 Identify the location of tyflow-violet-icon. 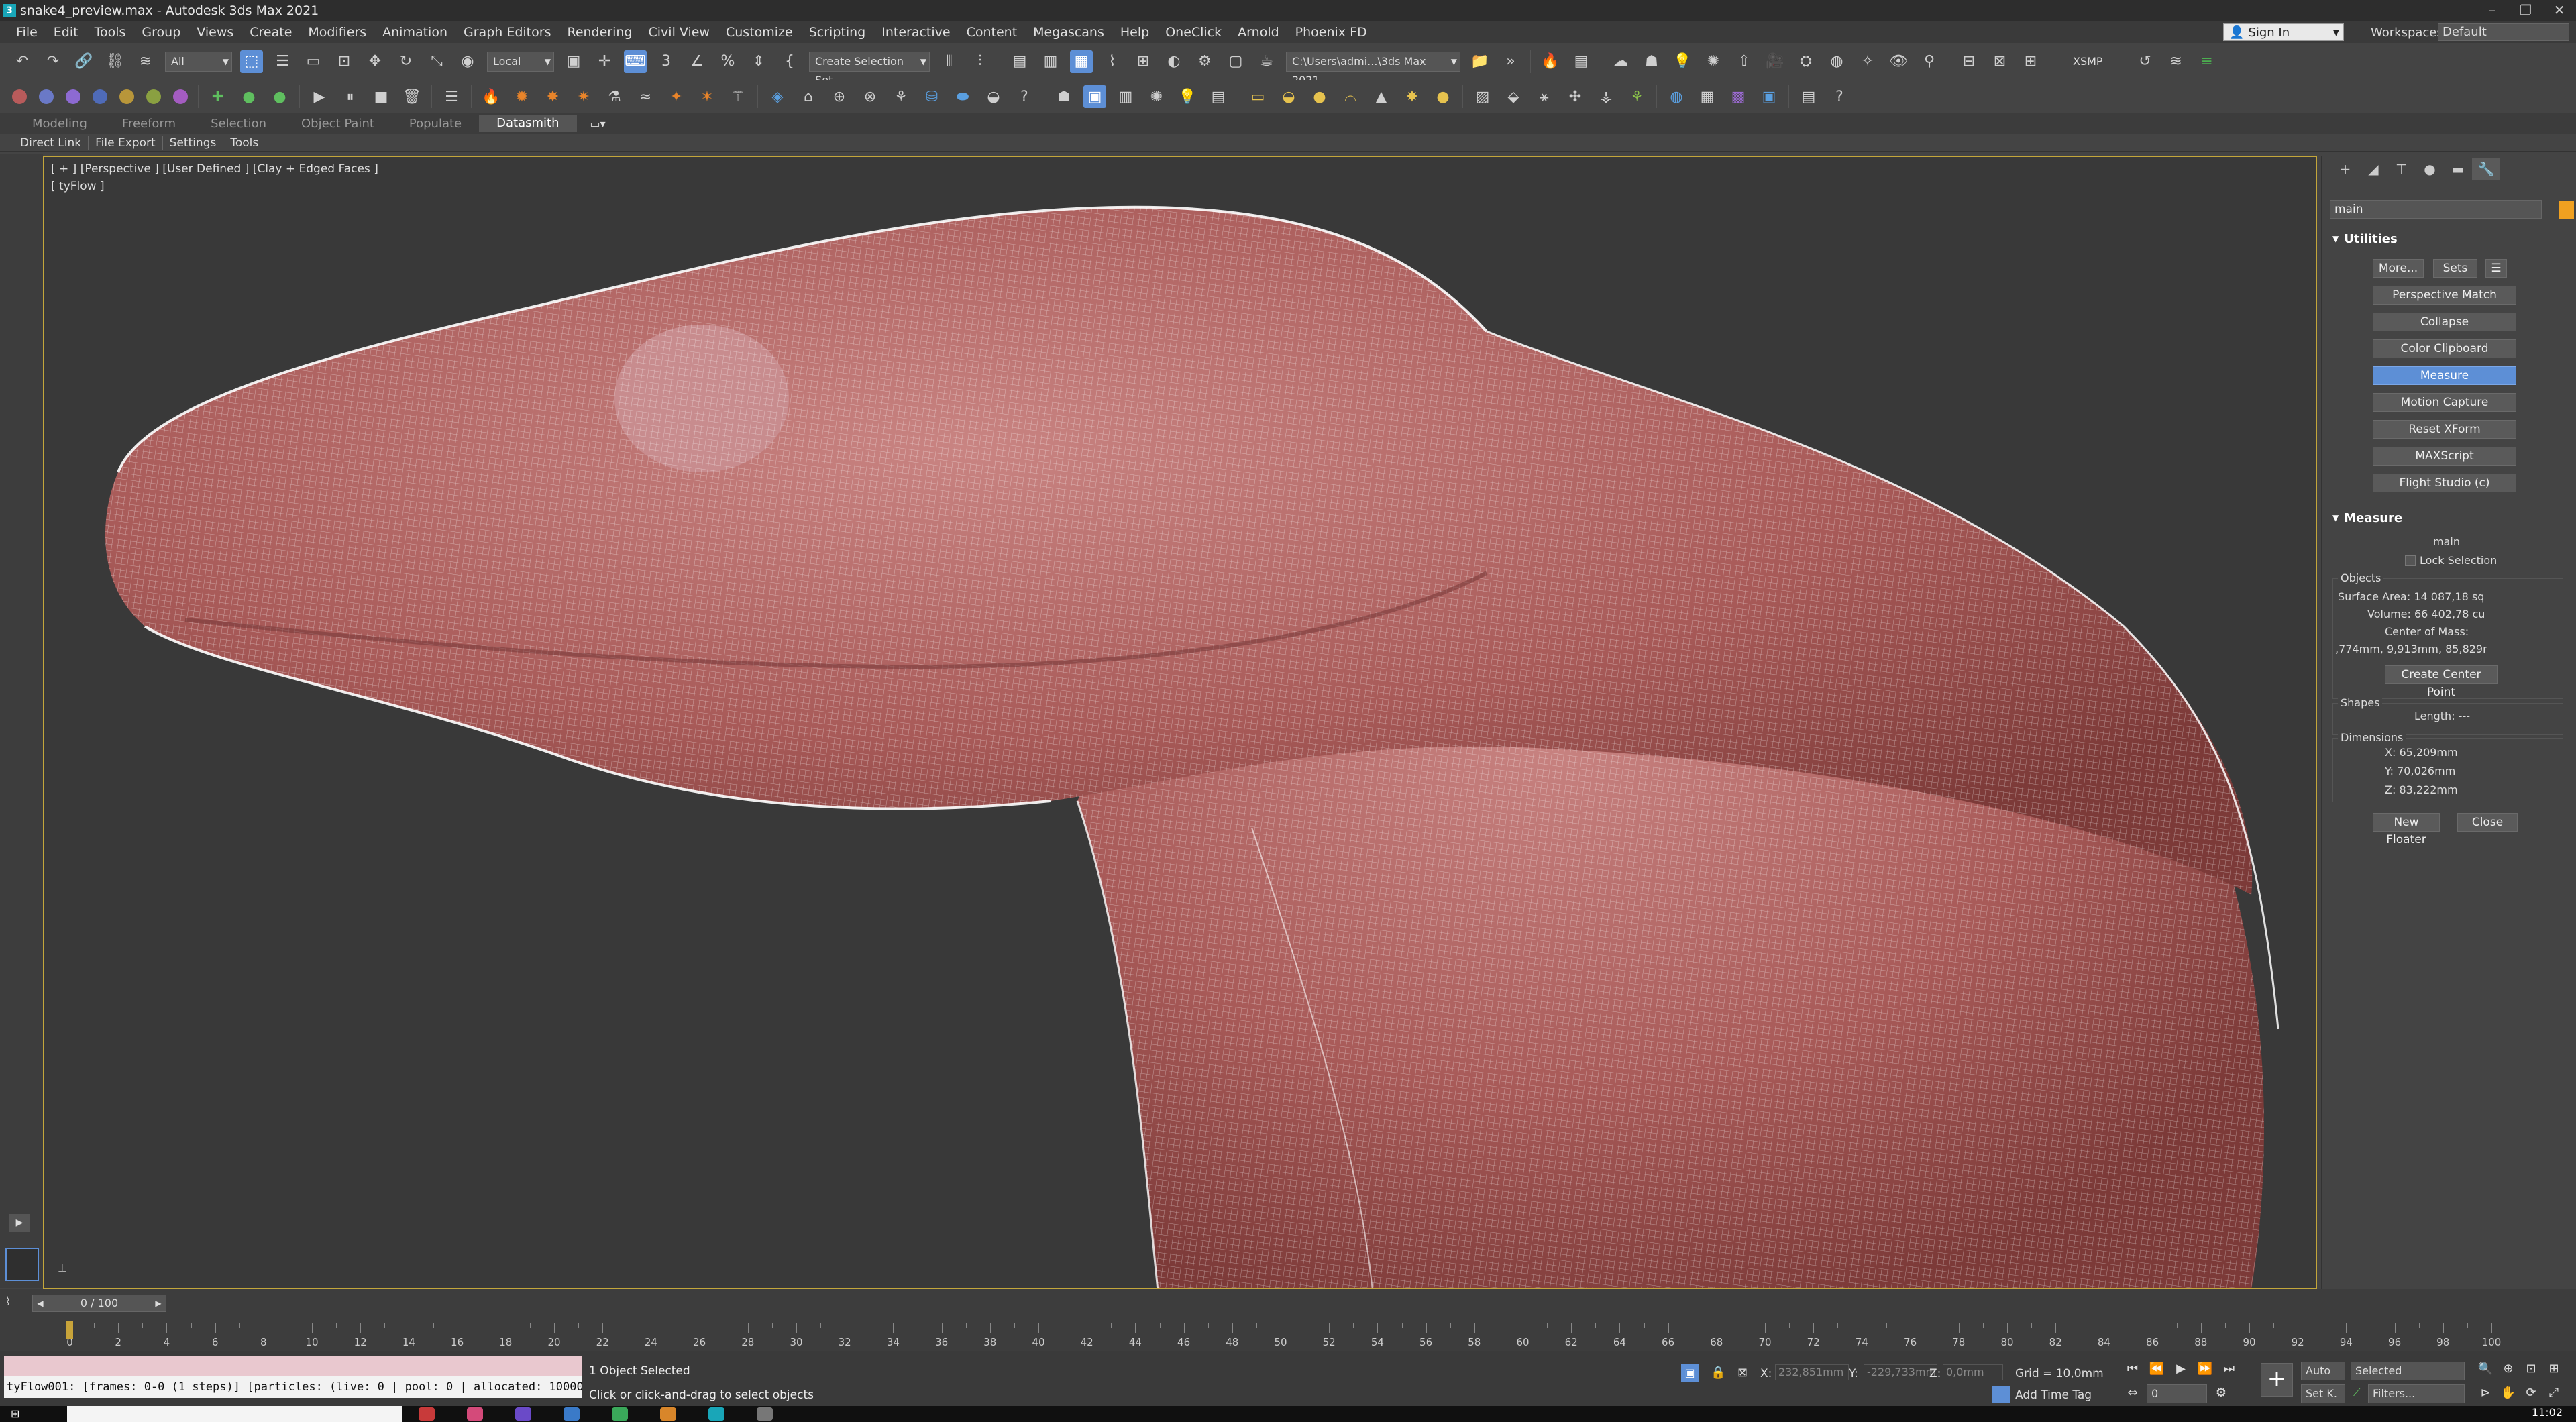
(180, 96).